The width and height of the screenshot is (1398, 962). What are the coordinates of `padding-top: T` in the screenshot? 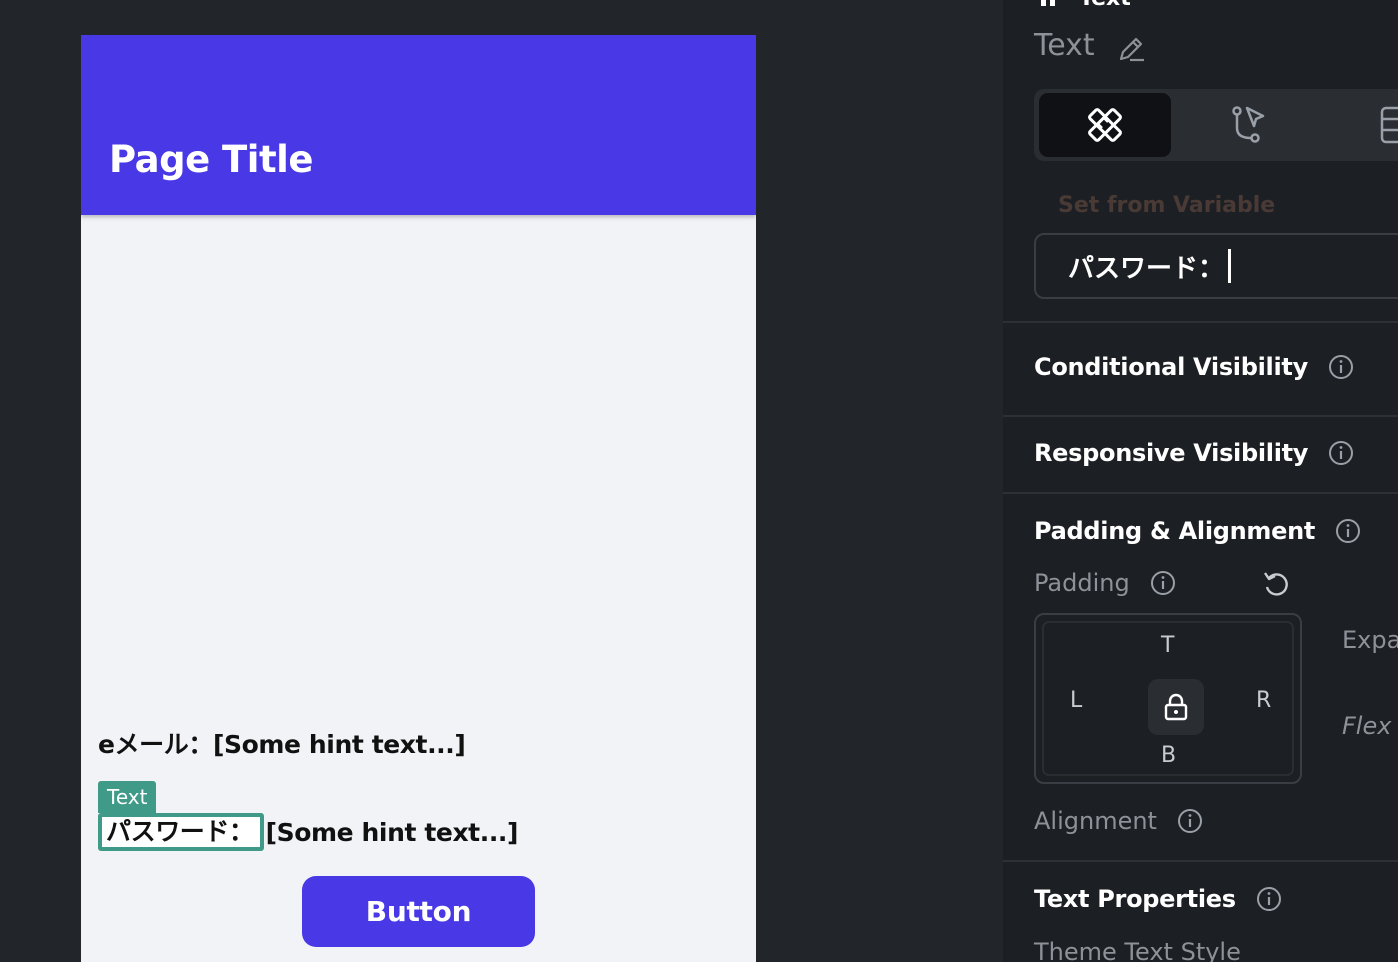 It's located at (1167, 645).